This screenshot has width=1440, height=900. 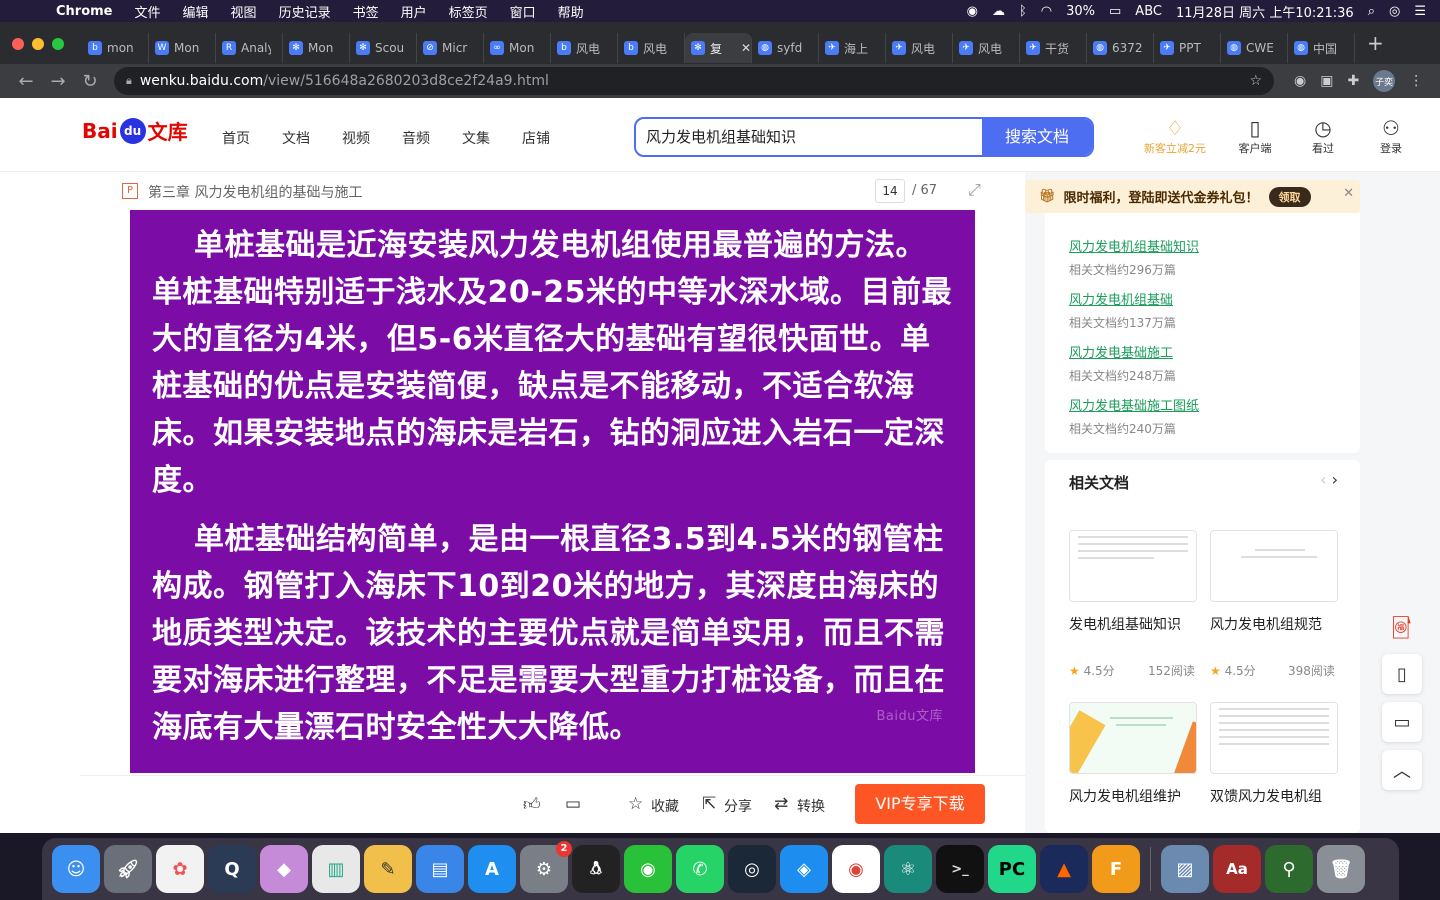 What do you see at coordinates (492, 869) in the screenshot?
I see `app-store-icon: A` at bounding box center [492, 869].